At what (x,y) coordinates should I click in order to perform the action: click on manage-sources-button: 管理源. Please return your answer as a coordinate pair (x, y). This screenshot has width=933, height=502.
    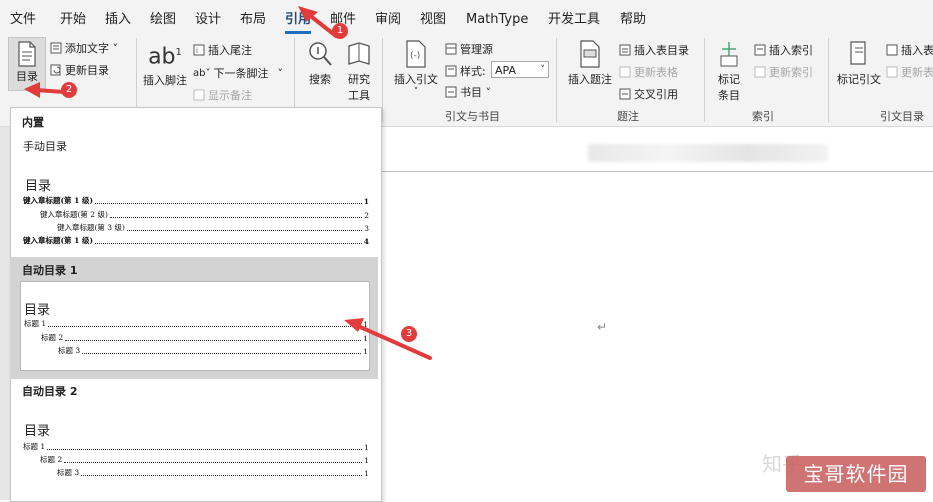
    Looking at the image, I should click on (469, 49).